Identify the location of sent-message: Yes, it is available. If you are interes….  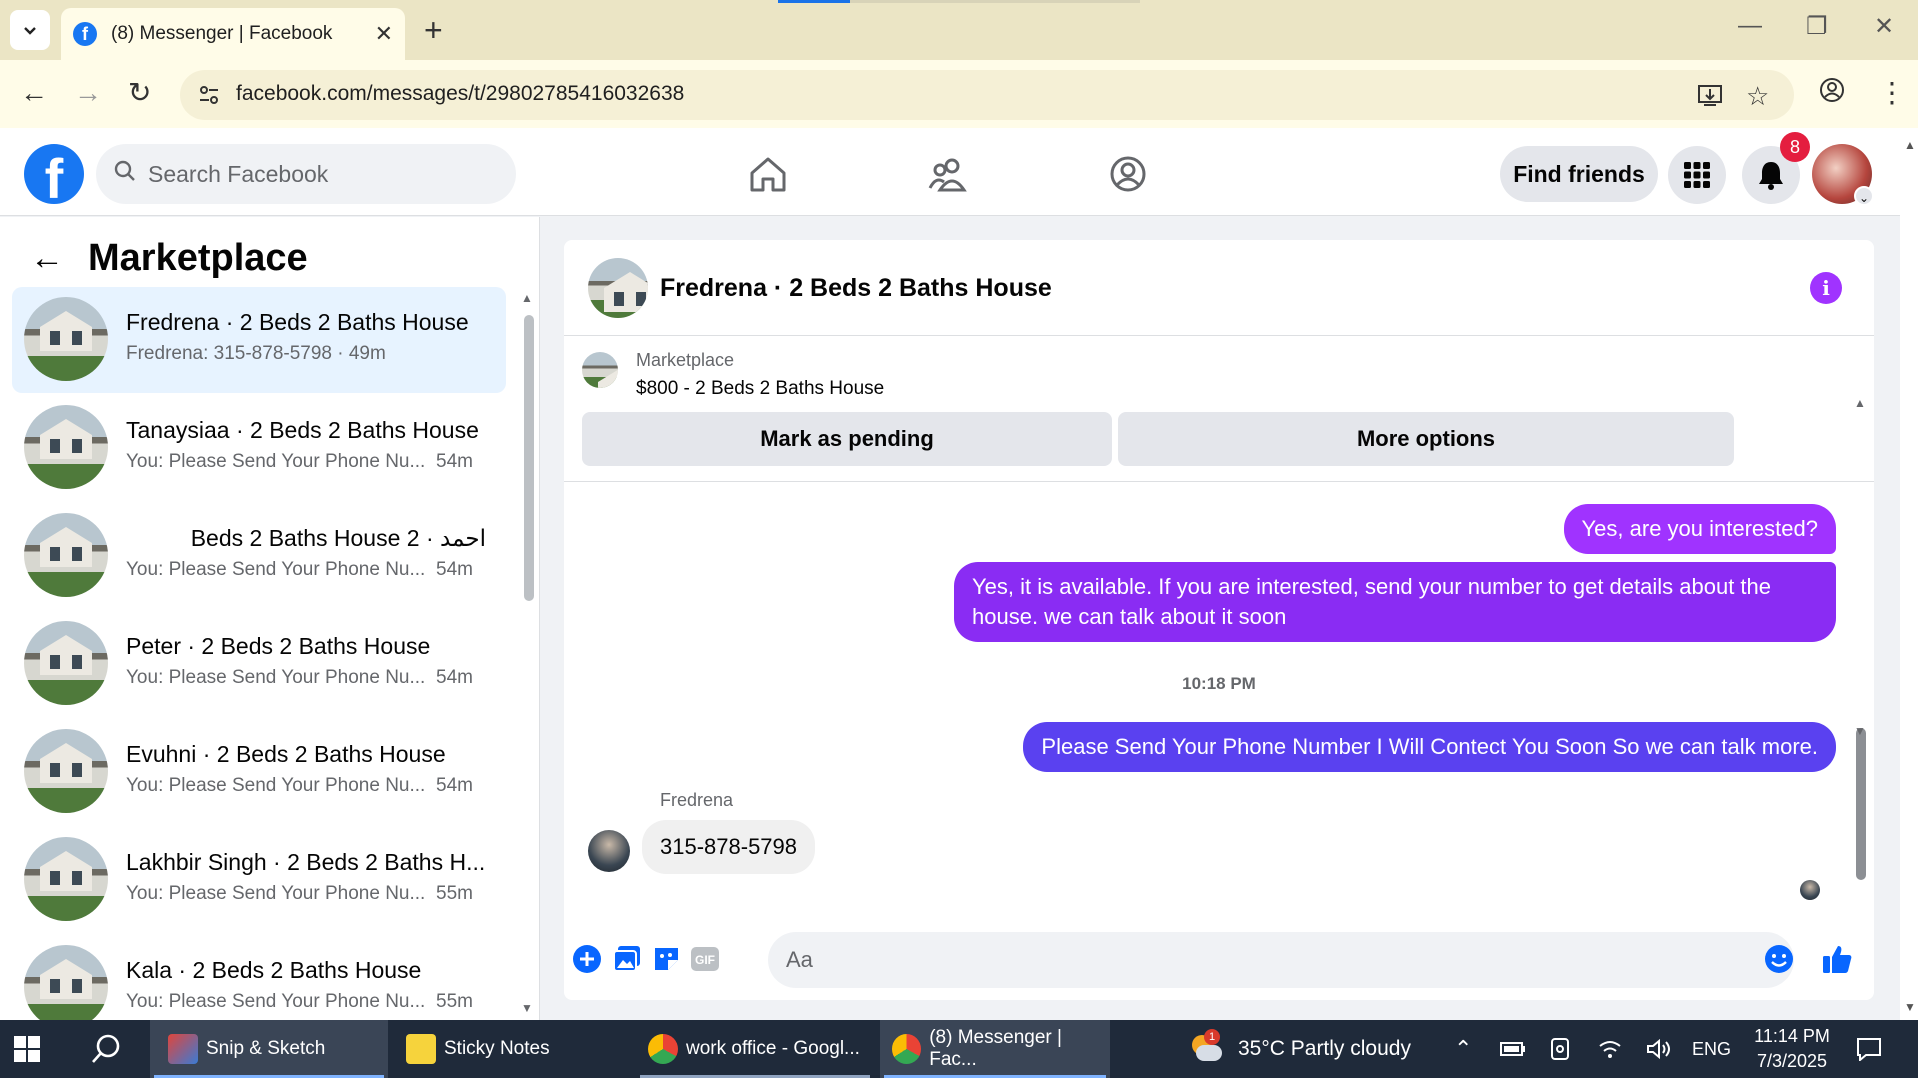
(1395, 602).